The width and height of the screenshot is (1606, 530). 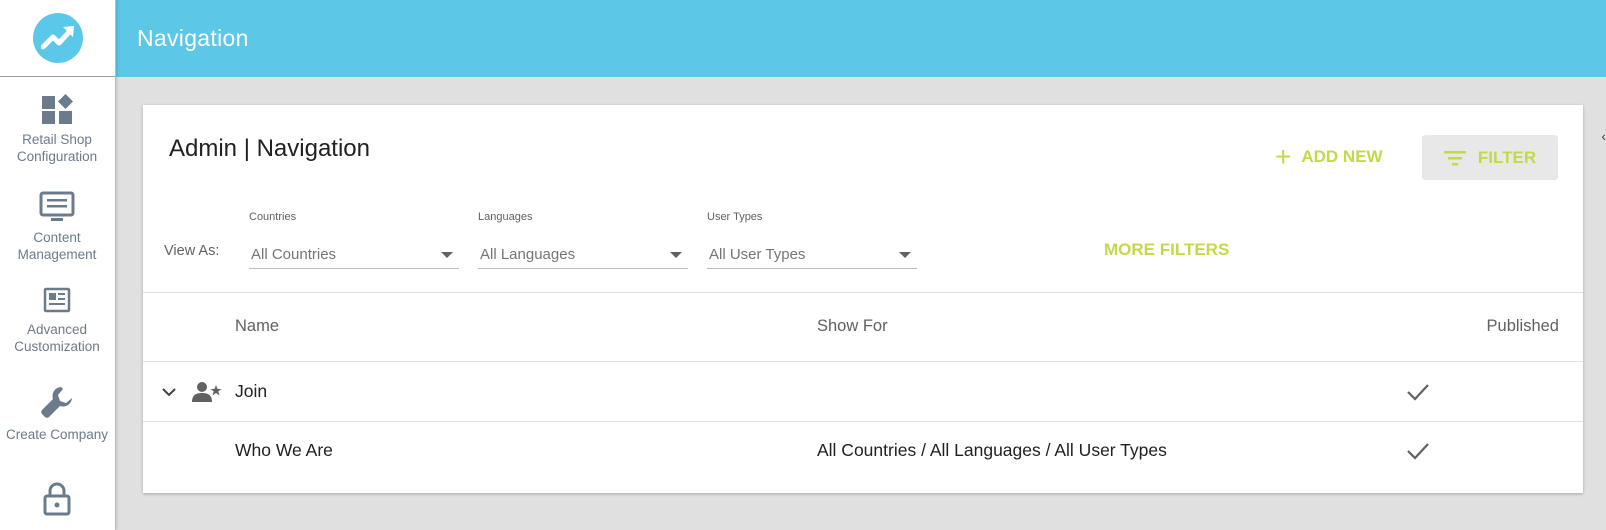 What do you see at coordinates (193, 38) in the screenshot?
I see `page-title: Navigation` at bounding box center [193, 38].